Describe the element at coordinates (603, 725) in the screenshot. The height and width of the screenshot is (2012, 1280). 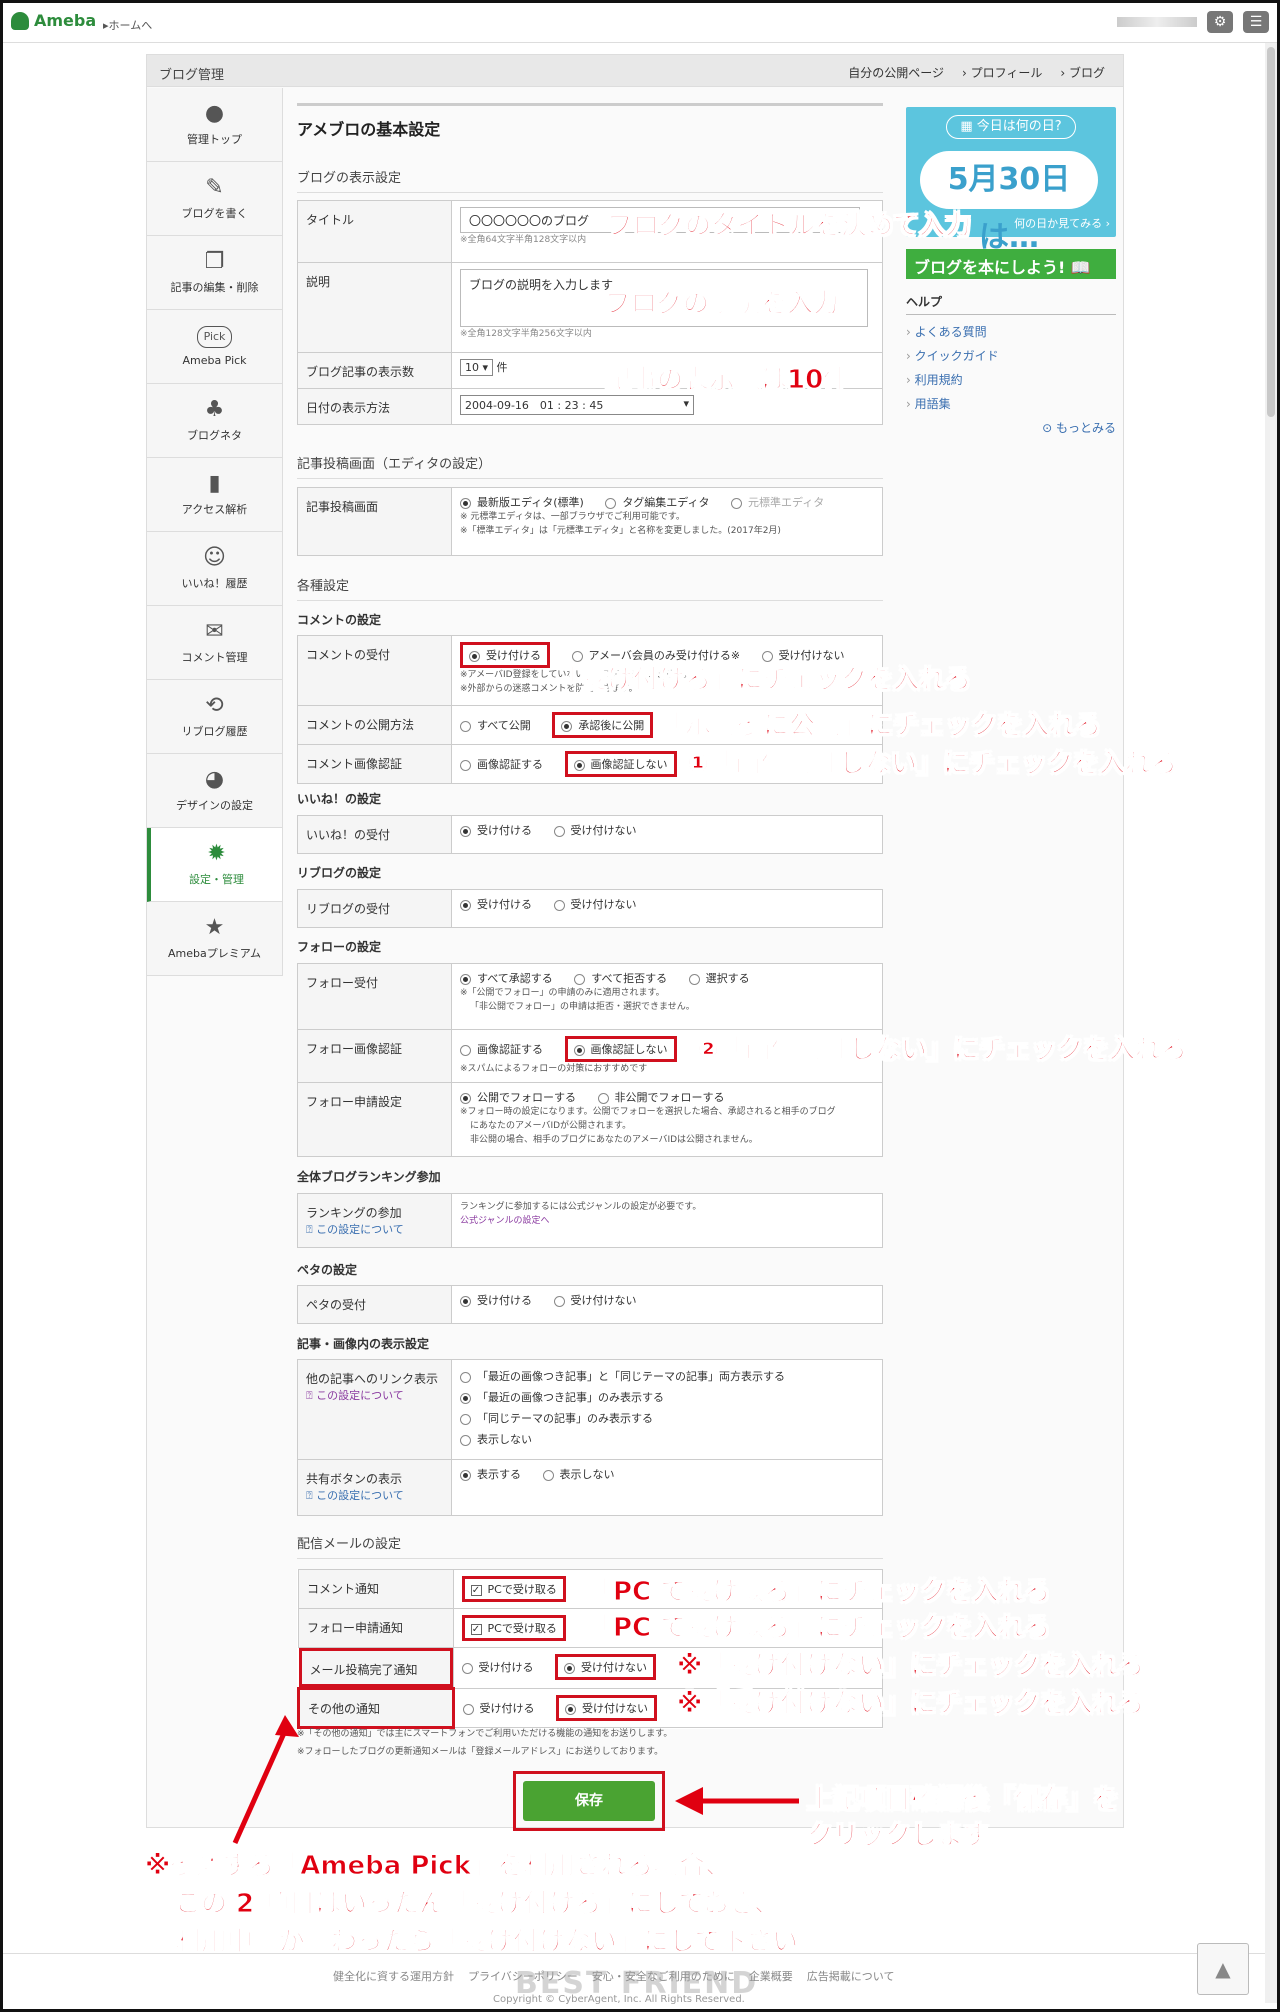
I see `comment-public-approved: 承認後に公開` at that location.